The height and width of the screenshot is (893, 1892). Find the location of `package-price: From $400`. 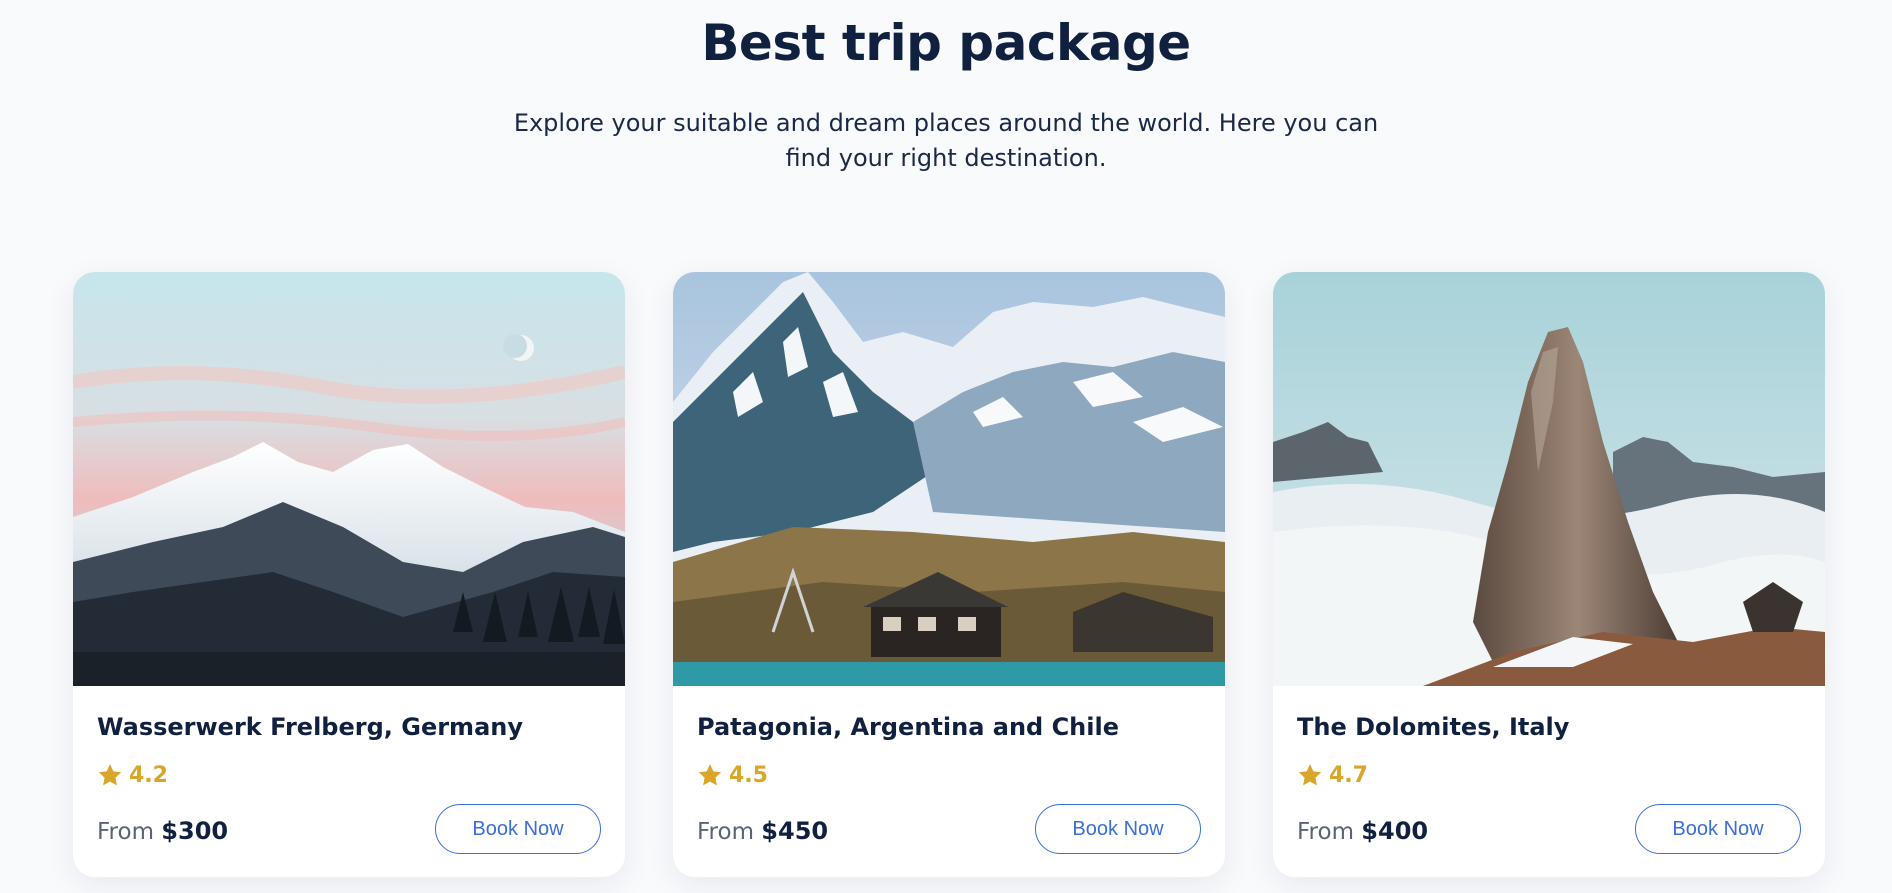

package-price: From $400 is located at coordinates (1362, 831).